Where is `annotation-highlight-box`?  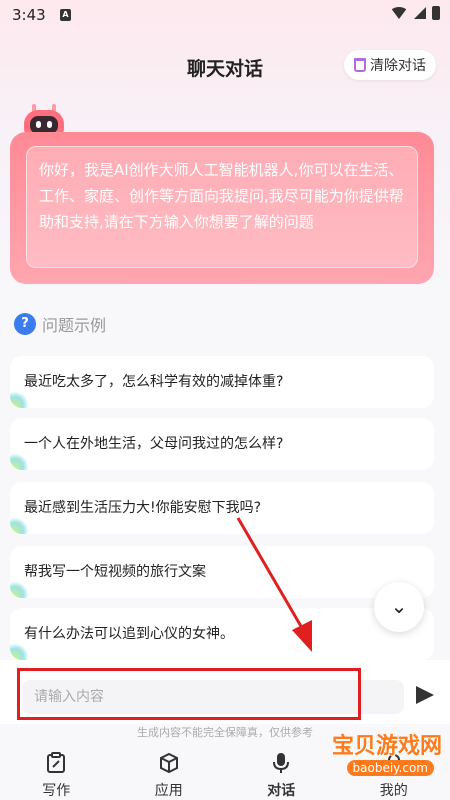 annotation-highlight-box is located at coordinates (189, 694).